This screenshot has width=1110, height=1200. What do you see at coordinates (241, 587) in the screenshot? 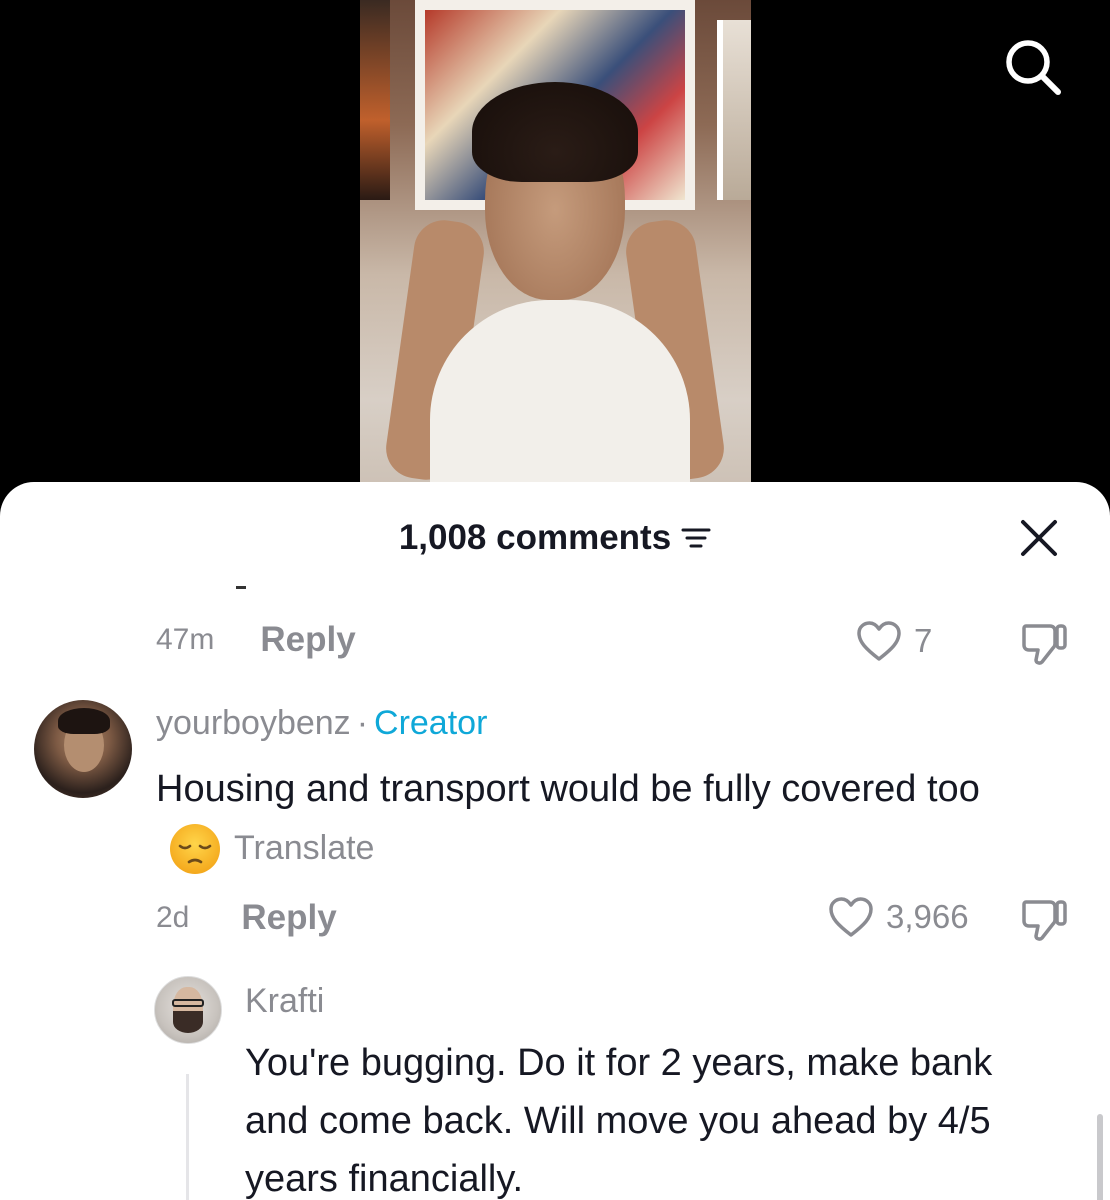
I see `truncated-text-fragment` at bounding box center [241, 587].